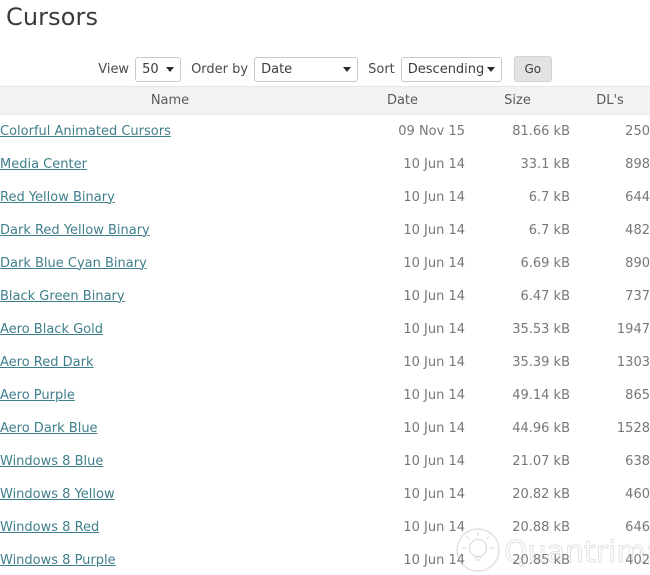 The width and height of the screenshot is (650, 575). I want to click on cell-name: Aero Dark Blue, so click(170, 428).